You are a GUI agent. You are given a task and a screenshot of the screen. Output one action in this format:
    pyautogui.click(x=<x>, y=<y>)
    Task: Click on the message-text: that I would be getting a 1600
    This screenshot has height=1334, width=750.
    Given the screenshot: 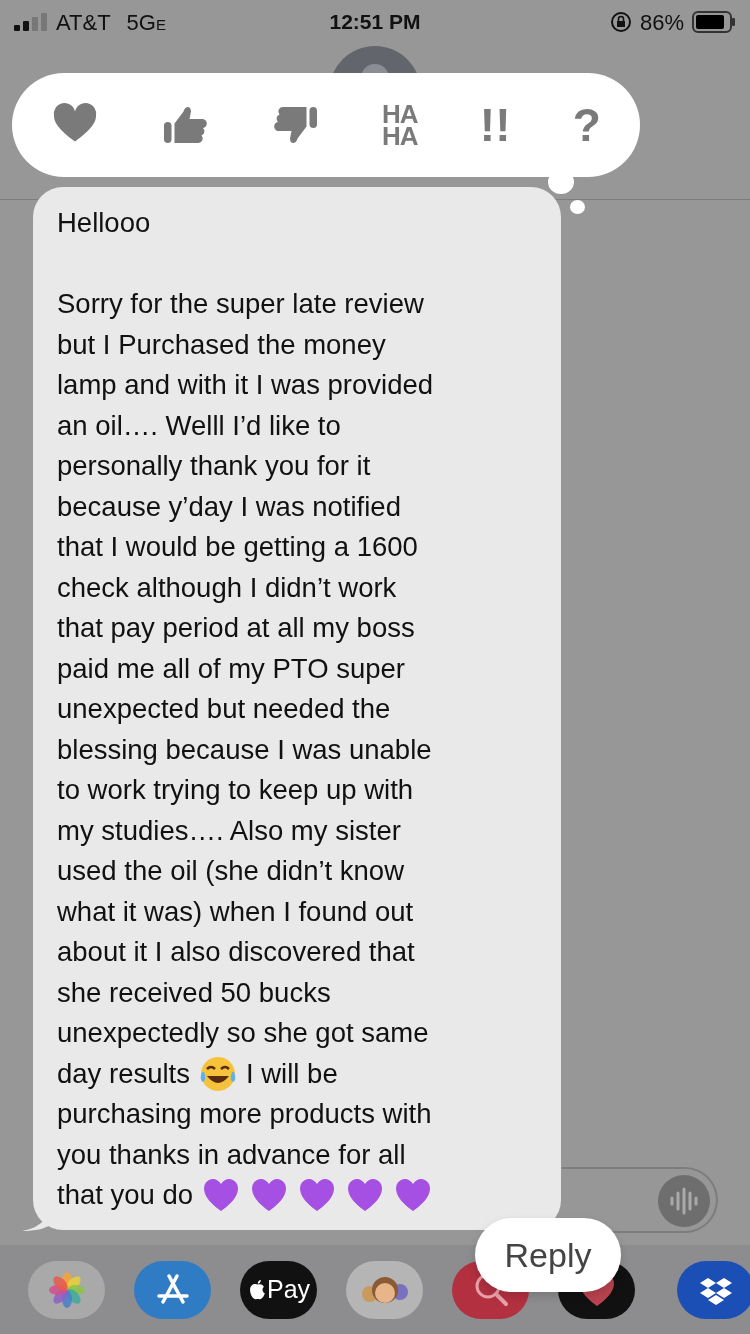 What is the action you would take?
    pyautogui.click(x=237, y=547)
    